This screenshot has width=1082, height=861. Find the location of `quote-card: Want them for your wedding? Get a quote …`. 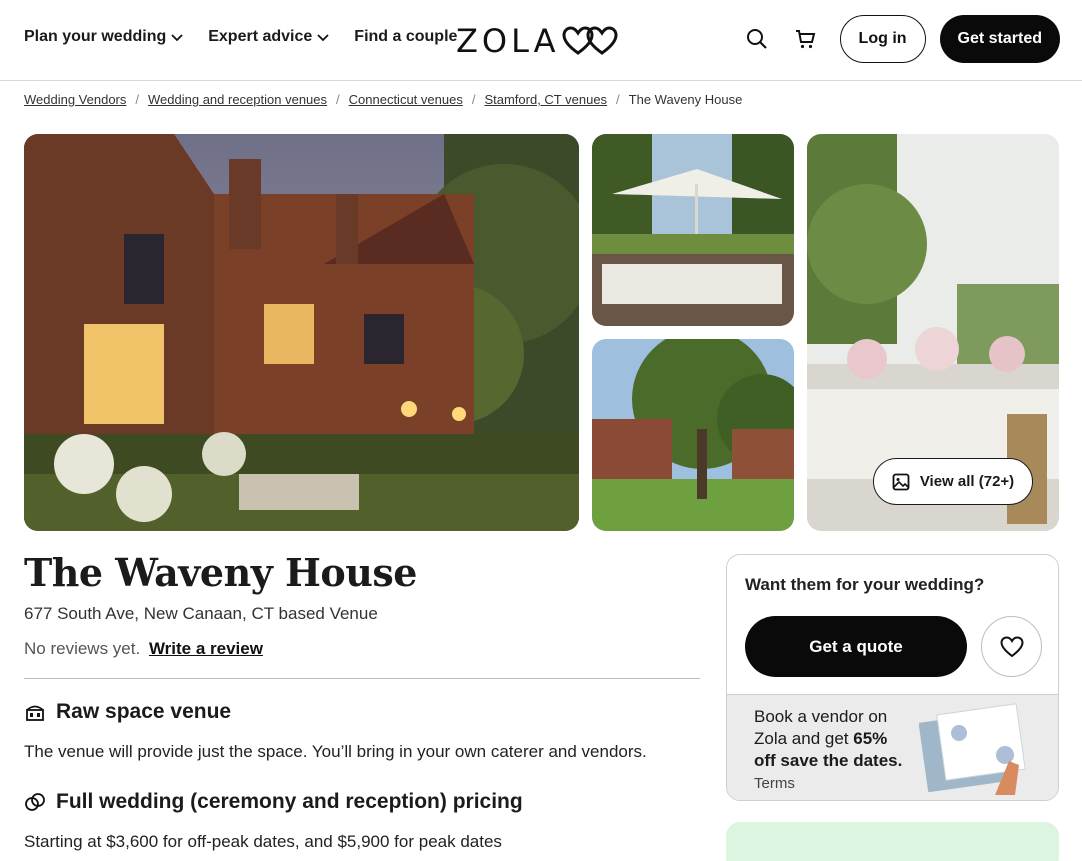

quote-card: Want them for your wedding? Get a quote … is located at coordinates (892, 677).